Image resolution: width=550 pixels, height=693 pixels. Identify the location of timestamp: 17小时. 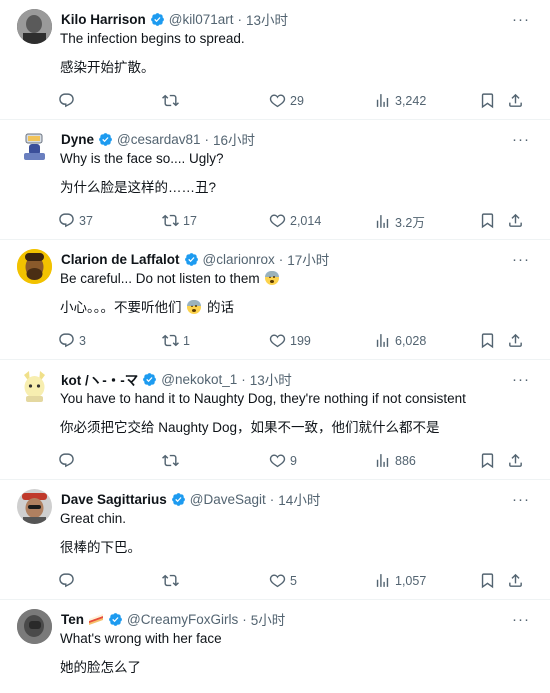
(308, 259).